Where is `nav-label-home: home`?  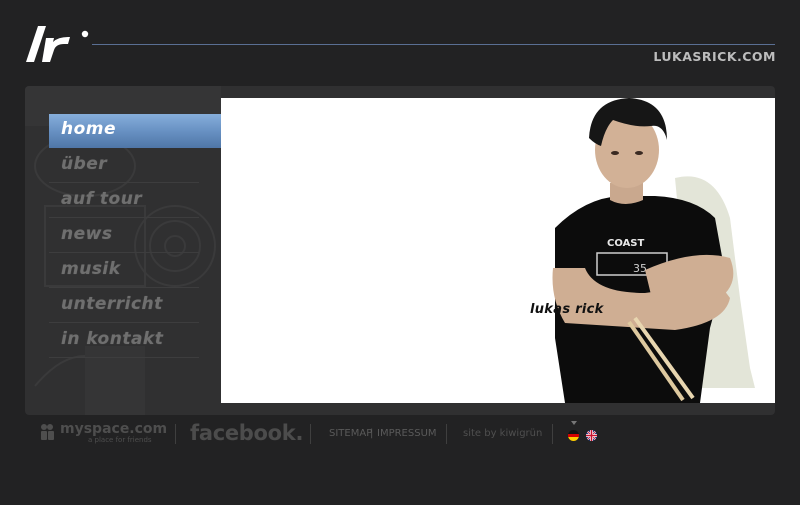
nav-label-home: home is located at coordinates (89, 129).